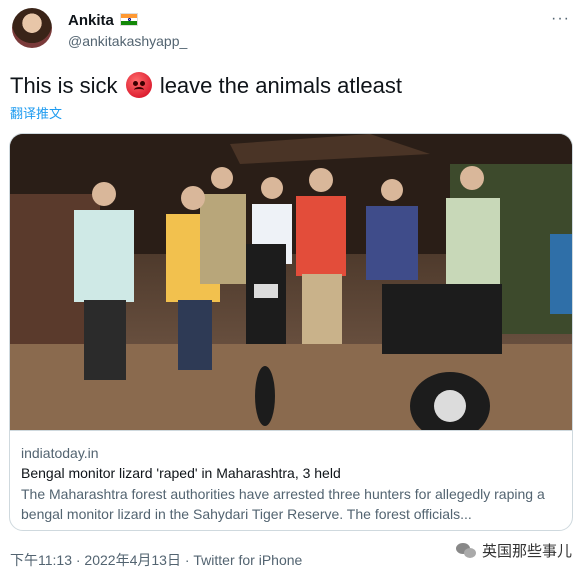 The image size is (584, 574). I want to click on wechat-icon, so click(466, 550).